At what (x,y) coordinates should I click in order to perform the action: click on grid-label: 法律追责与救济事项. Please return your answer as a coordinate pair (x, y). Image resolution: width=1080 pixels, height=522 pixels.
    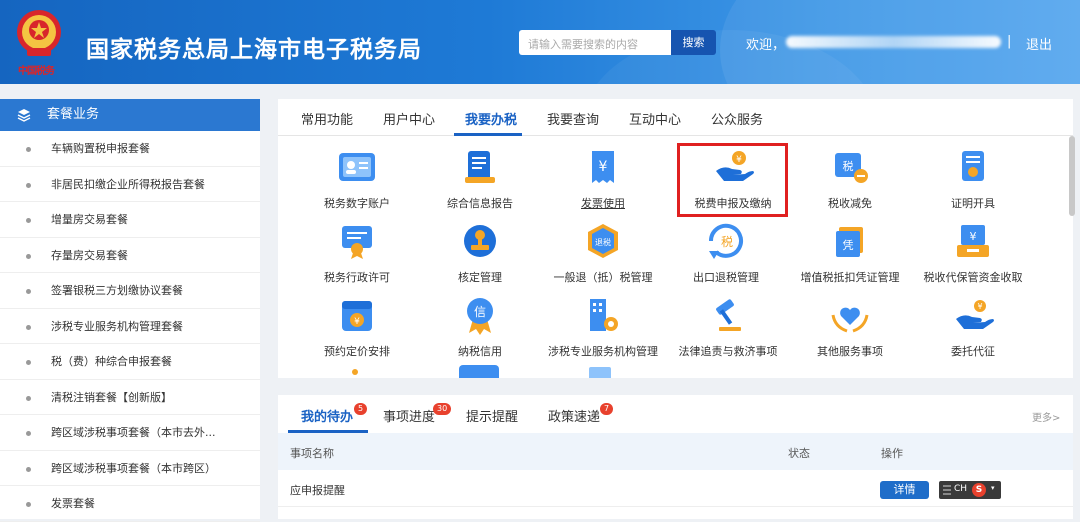
    Looking at the image, I should click on (728, 351).